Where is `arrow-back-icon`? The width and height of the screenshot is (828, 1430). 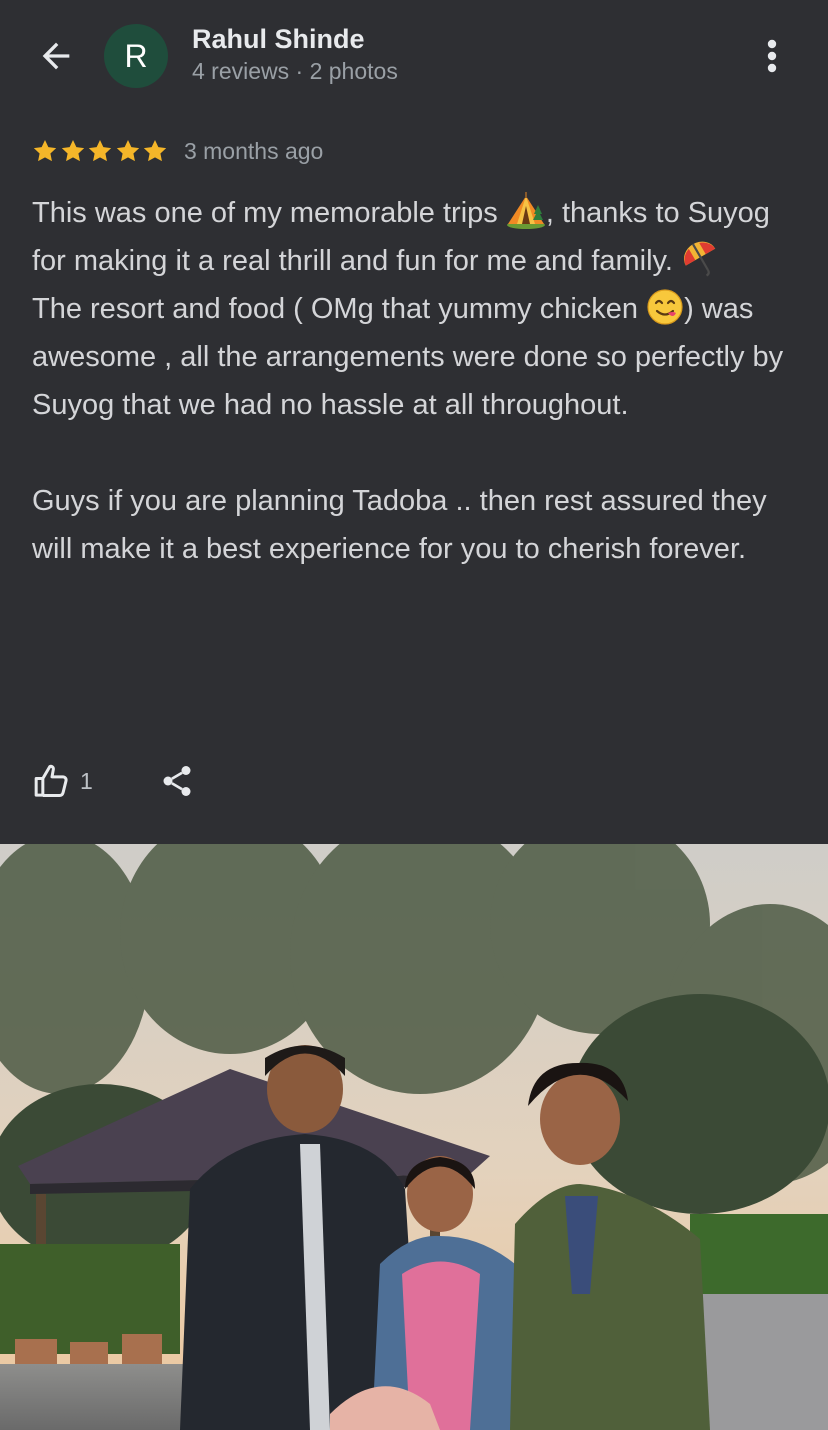 arrow-back-icon is located at coordinates (56, 56).